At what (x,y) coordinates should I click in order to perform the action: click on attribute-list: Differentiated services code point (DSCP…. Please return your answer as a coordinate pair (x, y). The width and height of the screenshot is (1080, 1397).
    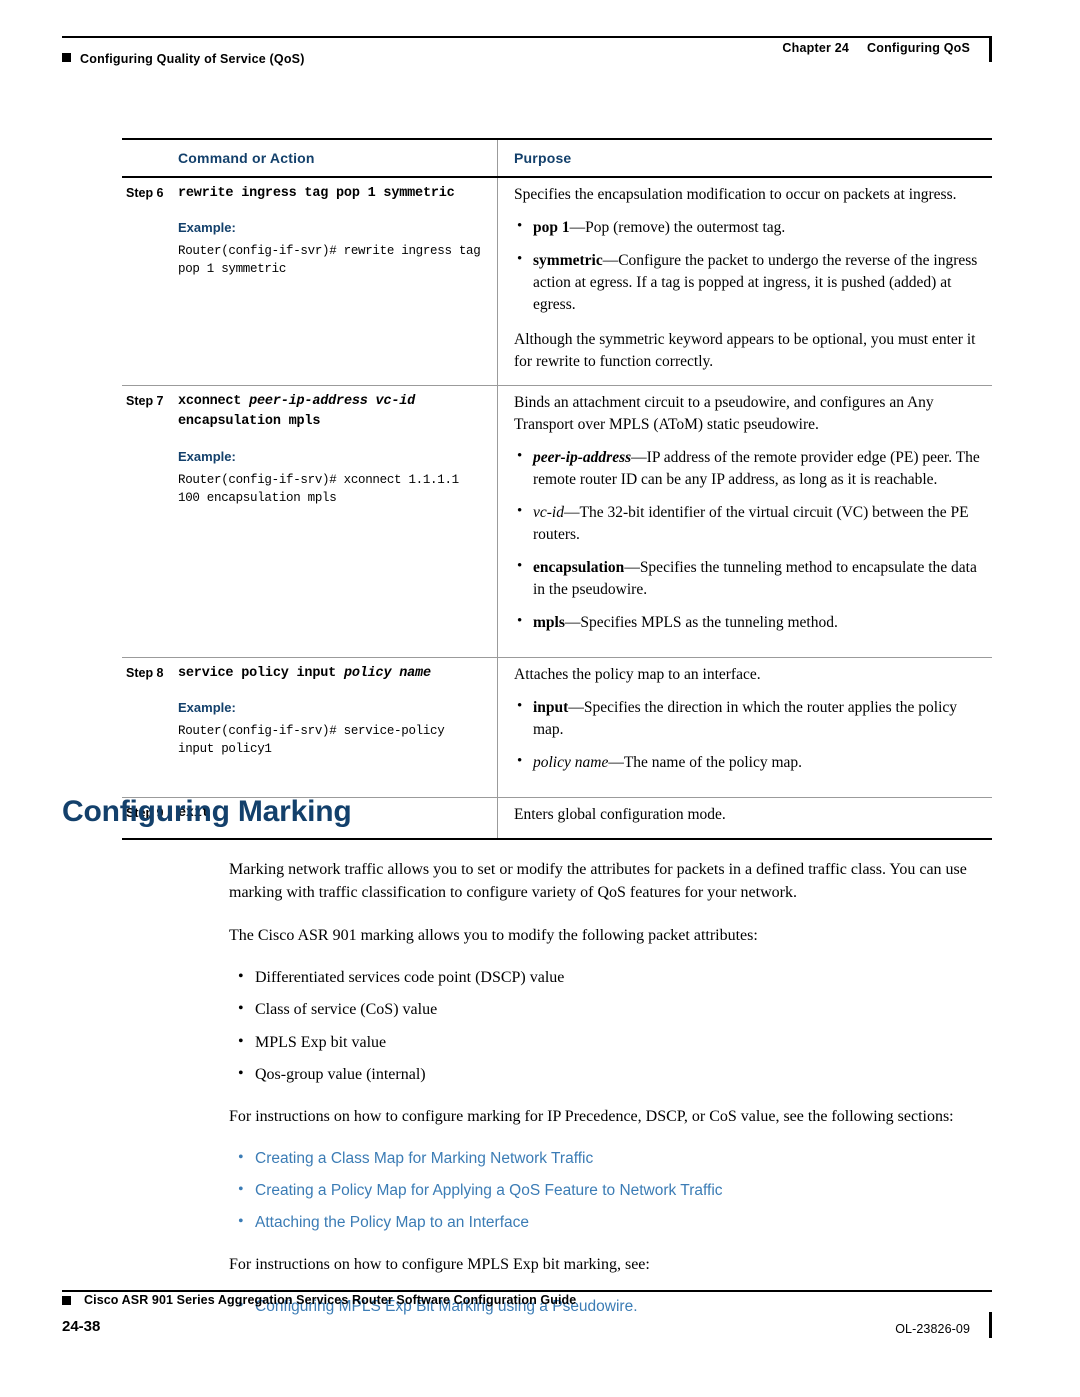
    Looking at the image, I should click on (610, 1026).